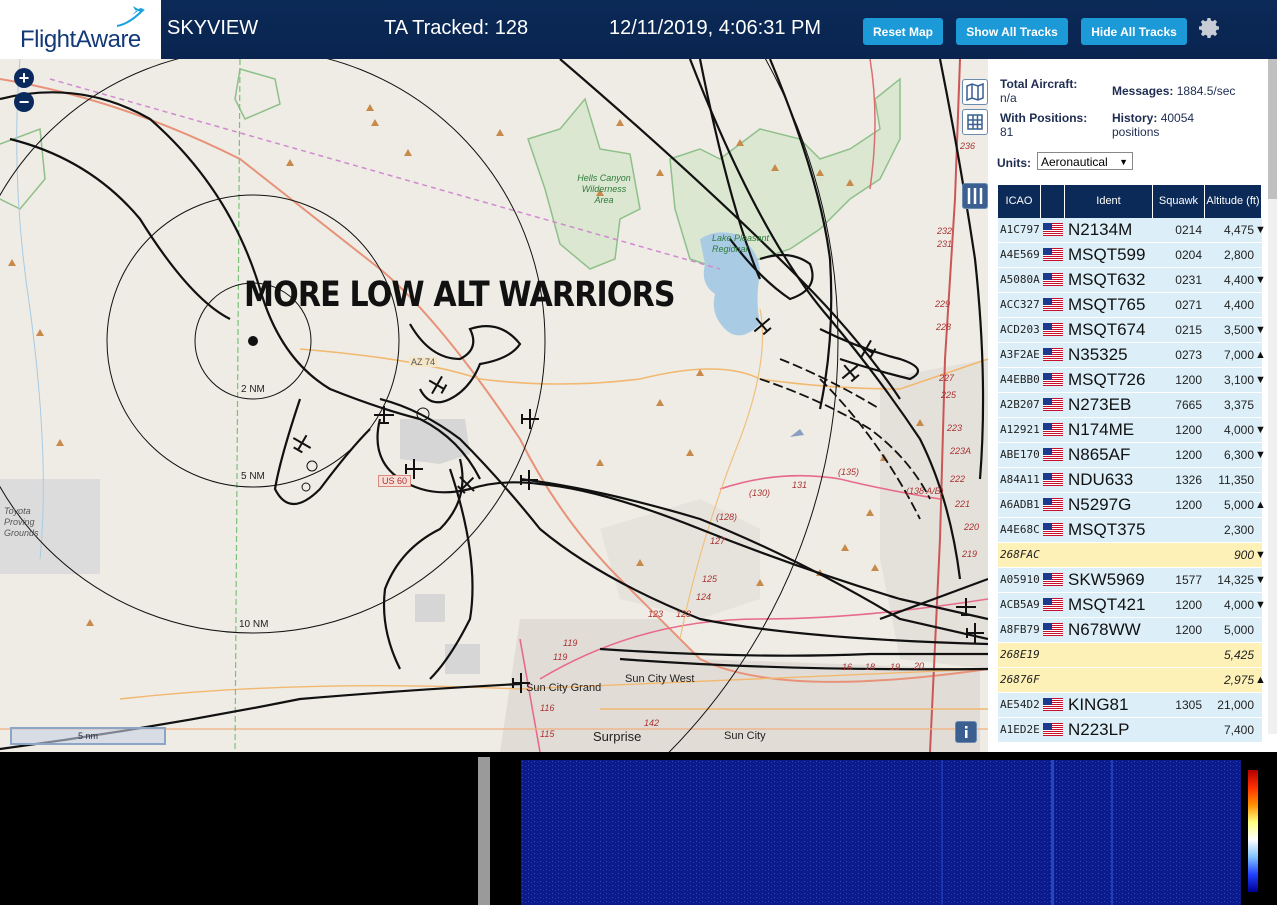 The width and height of the screenshot is (1277, 905). Describe the element at coordinates (484, 831) in the screenshot. I see `splitter-handle` at that location.